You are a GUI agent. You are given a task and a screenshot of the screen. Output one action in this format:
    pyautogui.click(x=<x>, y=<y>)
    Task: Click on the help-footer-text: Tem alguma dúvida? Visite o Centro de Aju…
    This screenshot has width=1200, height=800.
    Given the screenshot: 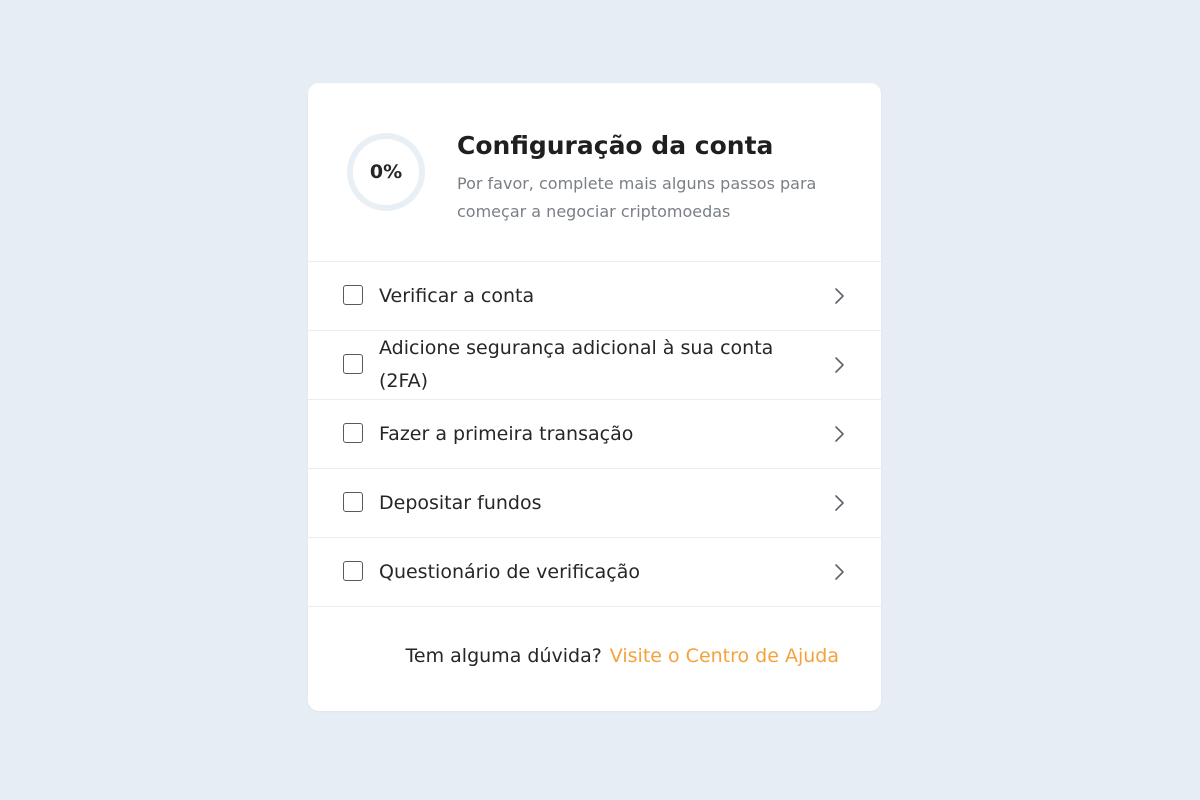 What is the action you would take?
    pyautogui.click(x=622, y=656)
    